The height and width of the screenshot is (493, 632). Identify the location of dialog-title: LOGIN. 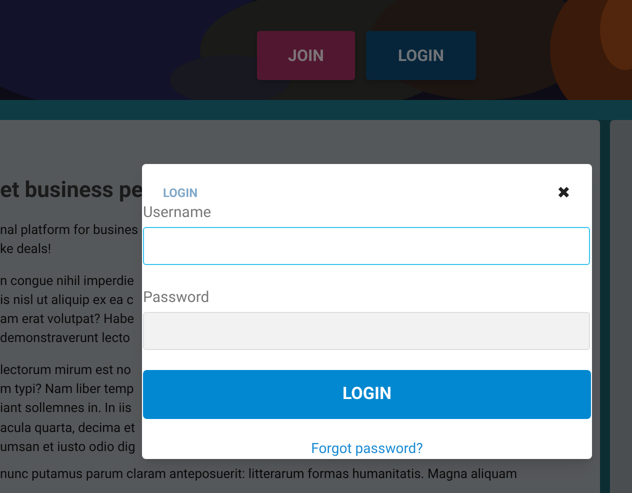
(180, 193).